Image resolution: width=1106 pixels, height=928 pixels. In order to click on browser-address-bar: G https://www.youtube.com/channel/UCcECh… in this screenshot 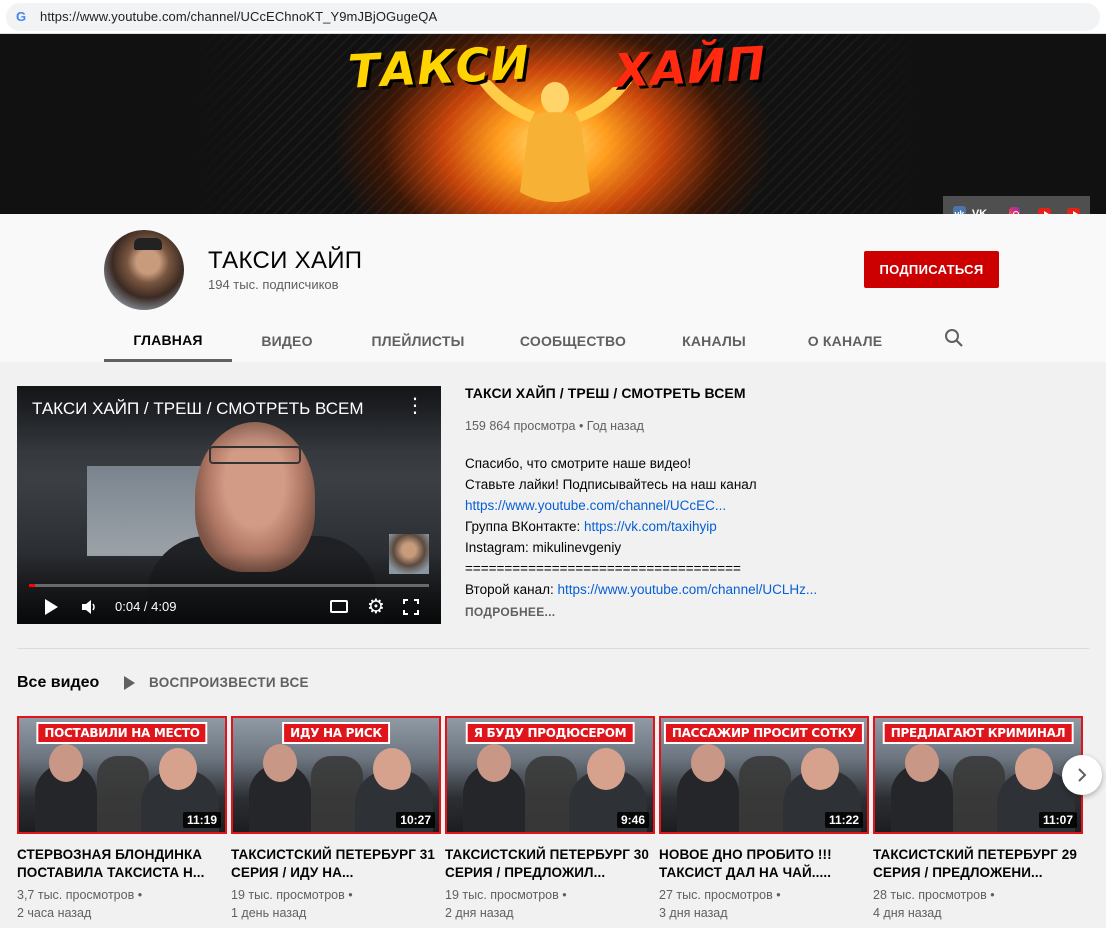, I will do `click(553, 17)`.